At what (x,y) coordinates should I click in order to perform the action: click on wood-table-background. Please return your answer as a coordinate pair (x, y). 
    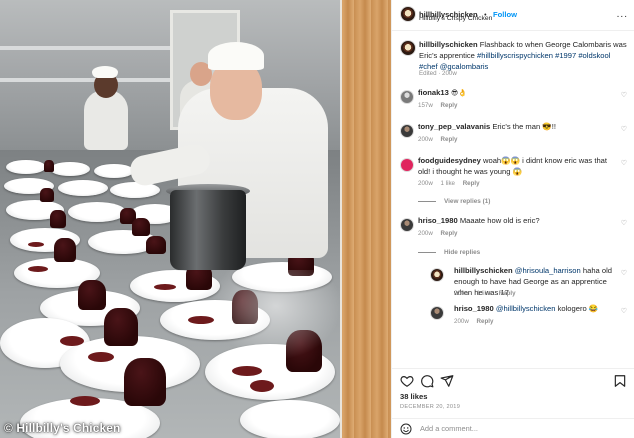
    Looking at the image, I should click on (364, 219).